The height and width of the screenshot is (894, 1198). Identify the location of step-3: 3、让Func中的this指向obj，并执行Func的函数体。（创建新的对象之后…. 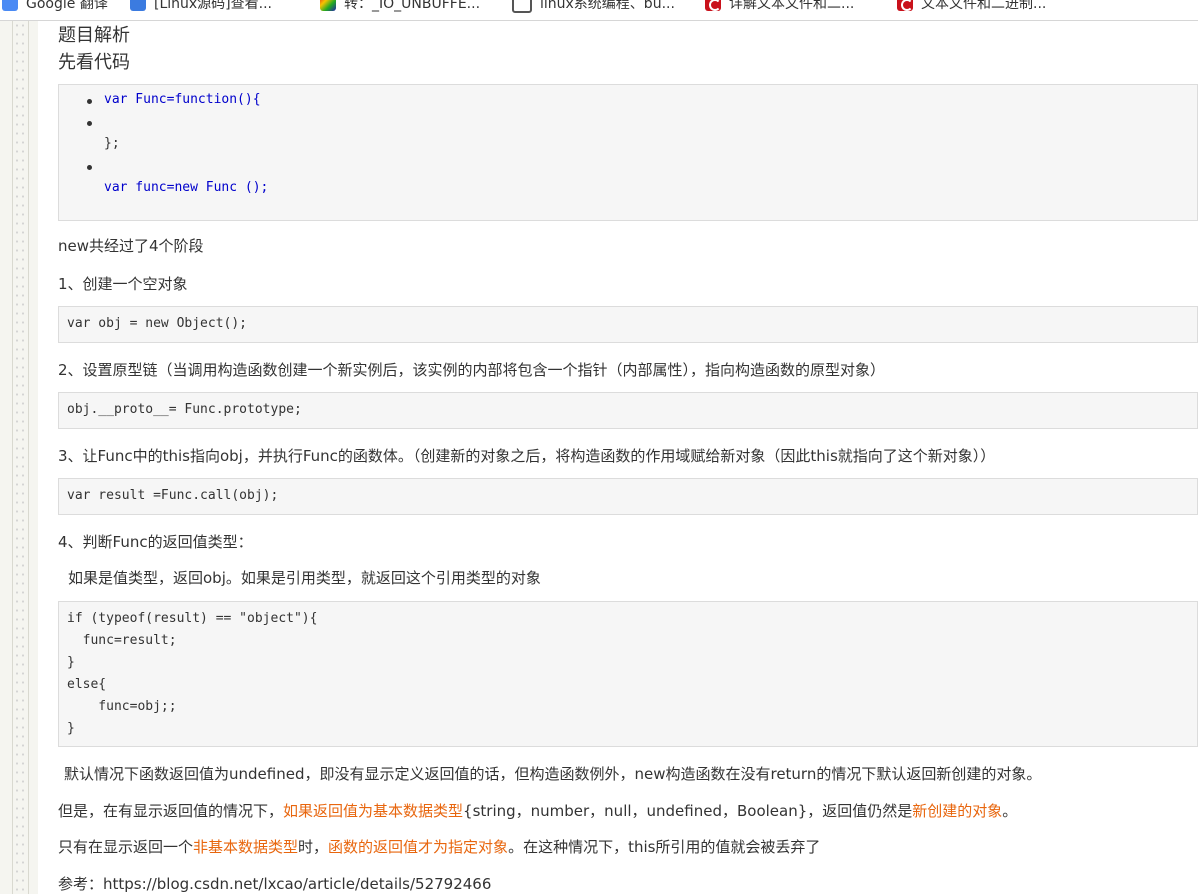
(527, 456).